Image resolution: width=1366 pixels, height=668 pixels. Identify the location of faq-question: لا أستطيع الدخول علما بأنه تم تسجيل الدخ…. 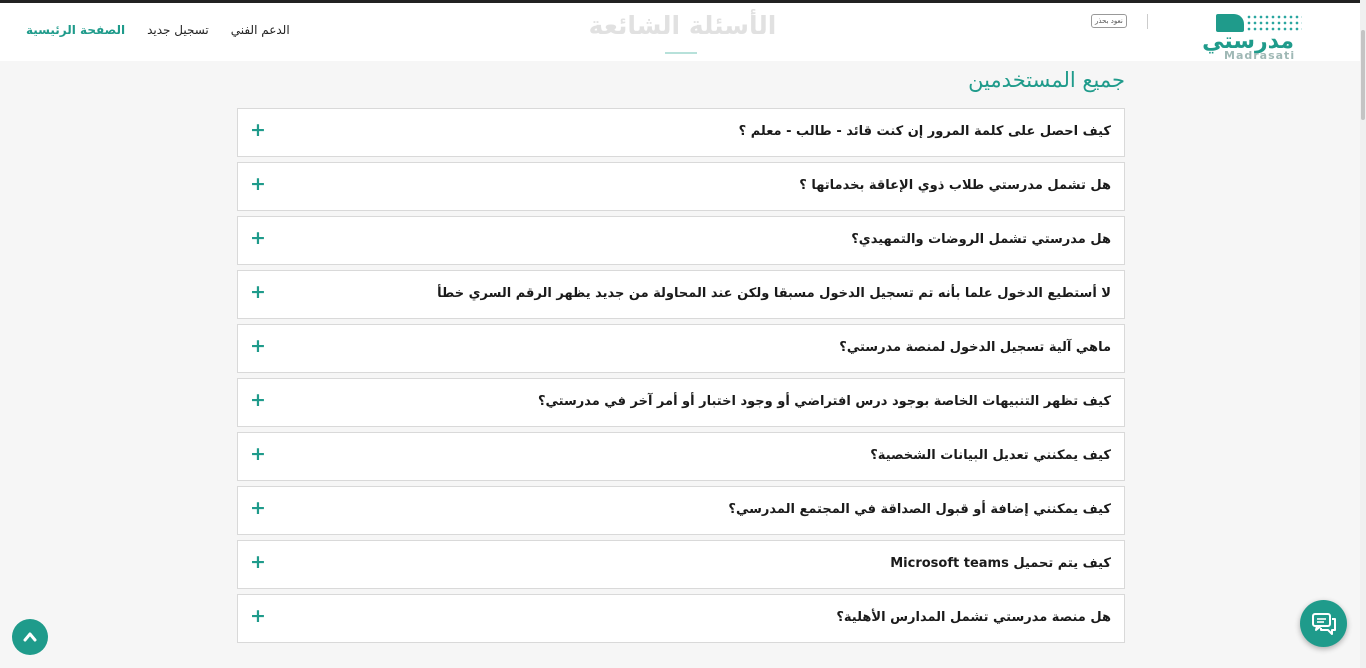
(774, 293).